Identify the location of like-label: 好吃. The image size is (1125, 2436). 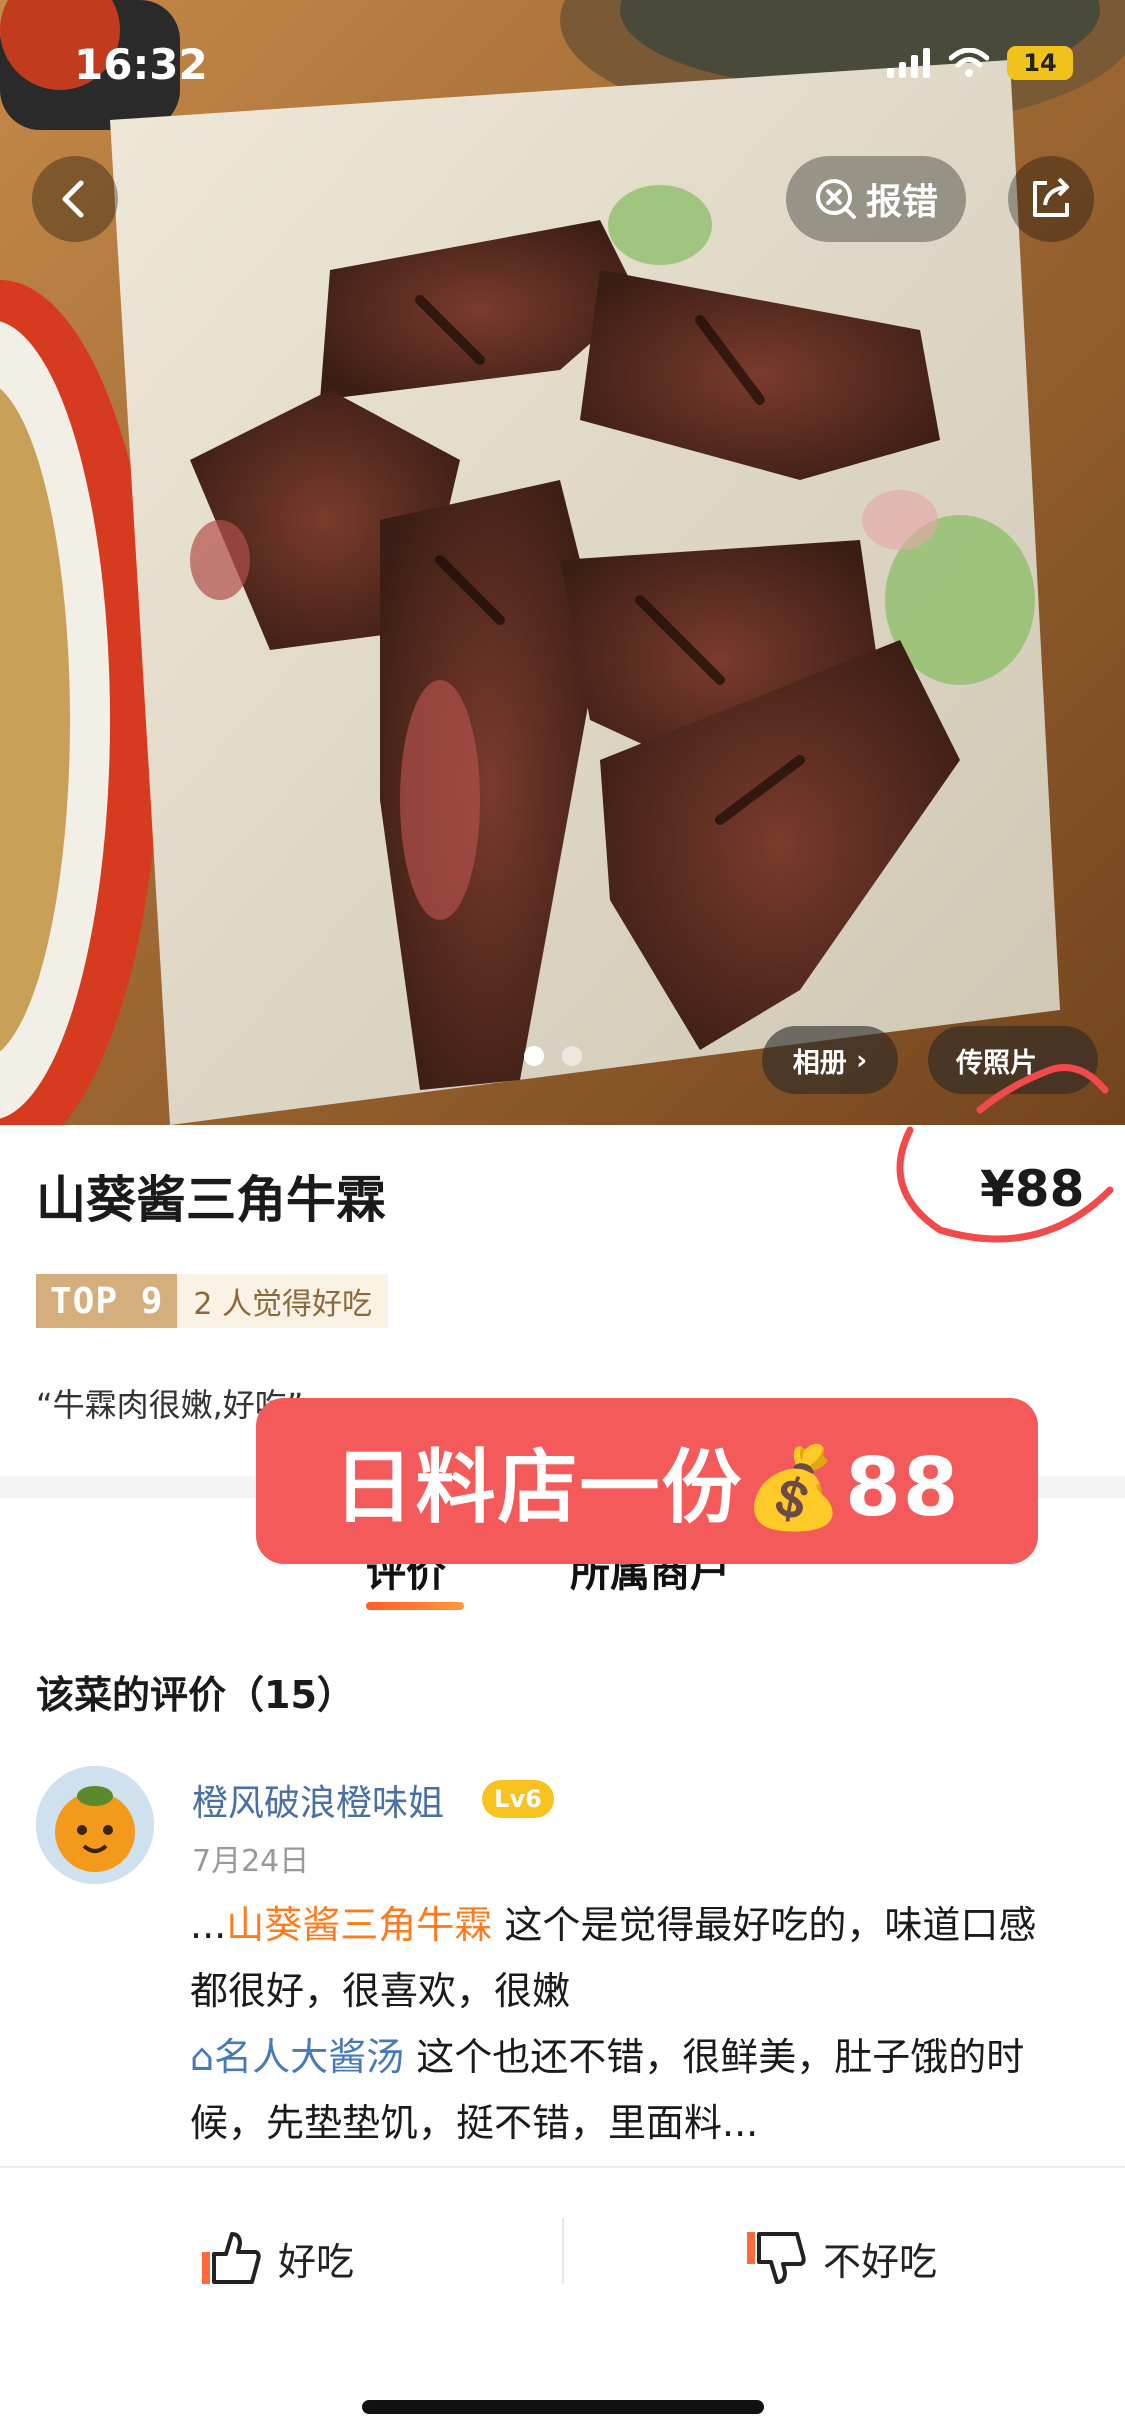
(316, 2261).